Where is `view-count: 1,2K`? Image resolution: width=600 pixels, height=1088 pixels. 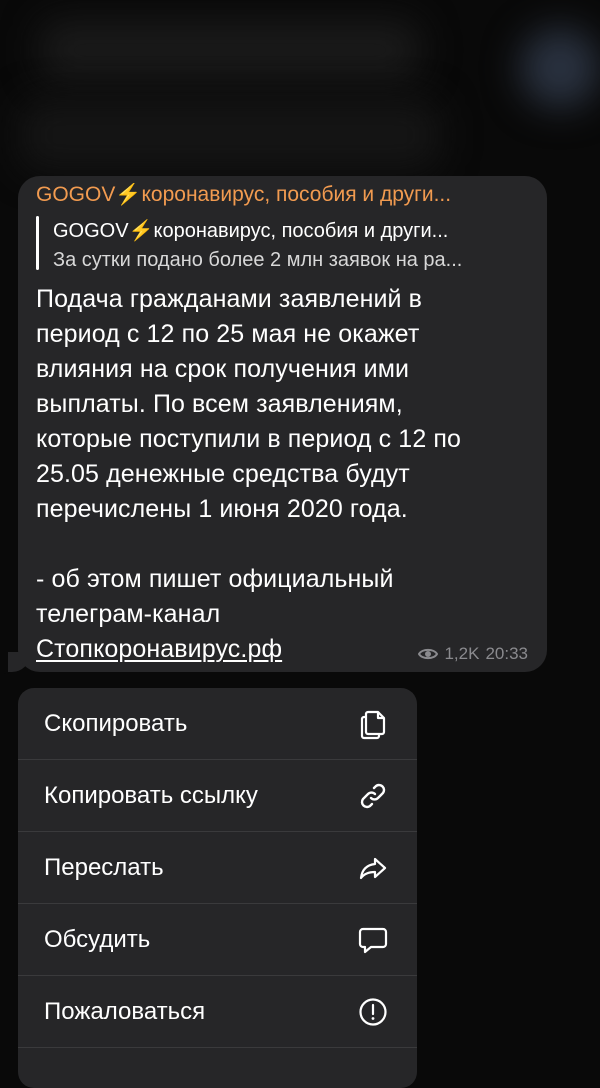 view-count: 1,2K is located at coordinates (462, 653).